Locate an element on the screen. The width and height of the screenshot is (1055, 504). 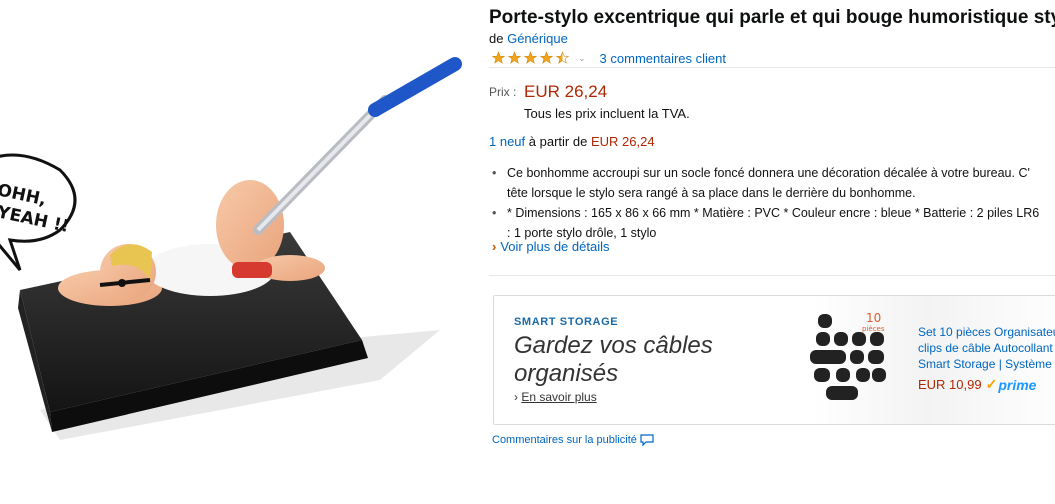
check-icon: ✓ is located at coordinates (991, 384).